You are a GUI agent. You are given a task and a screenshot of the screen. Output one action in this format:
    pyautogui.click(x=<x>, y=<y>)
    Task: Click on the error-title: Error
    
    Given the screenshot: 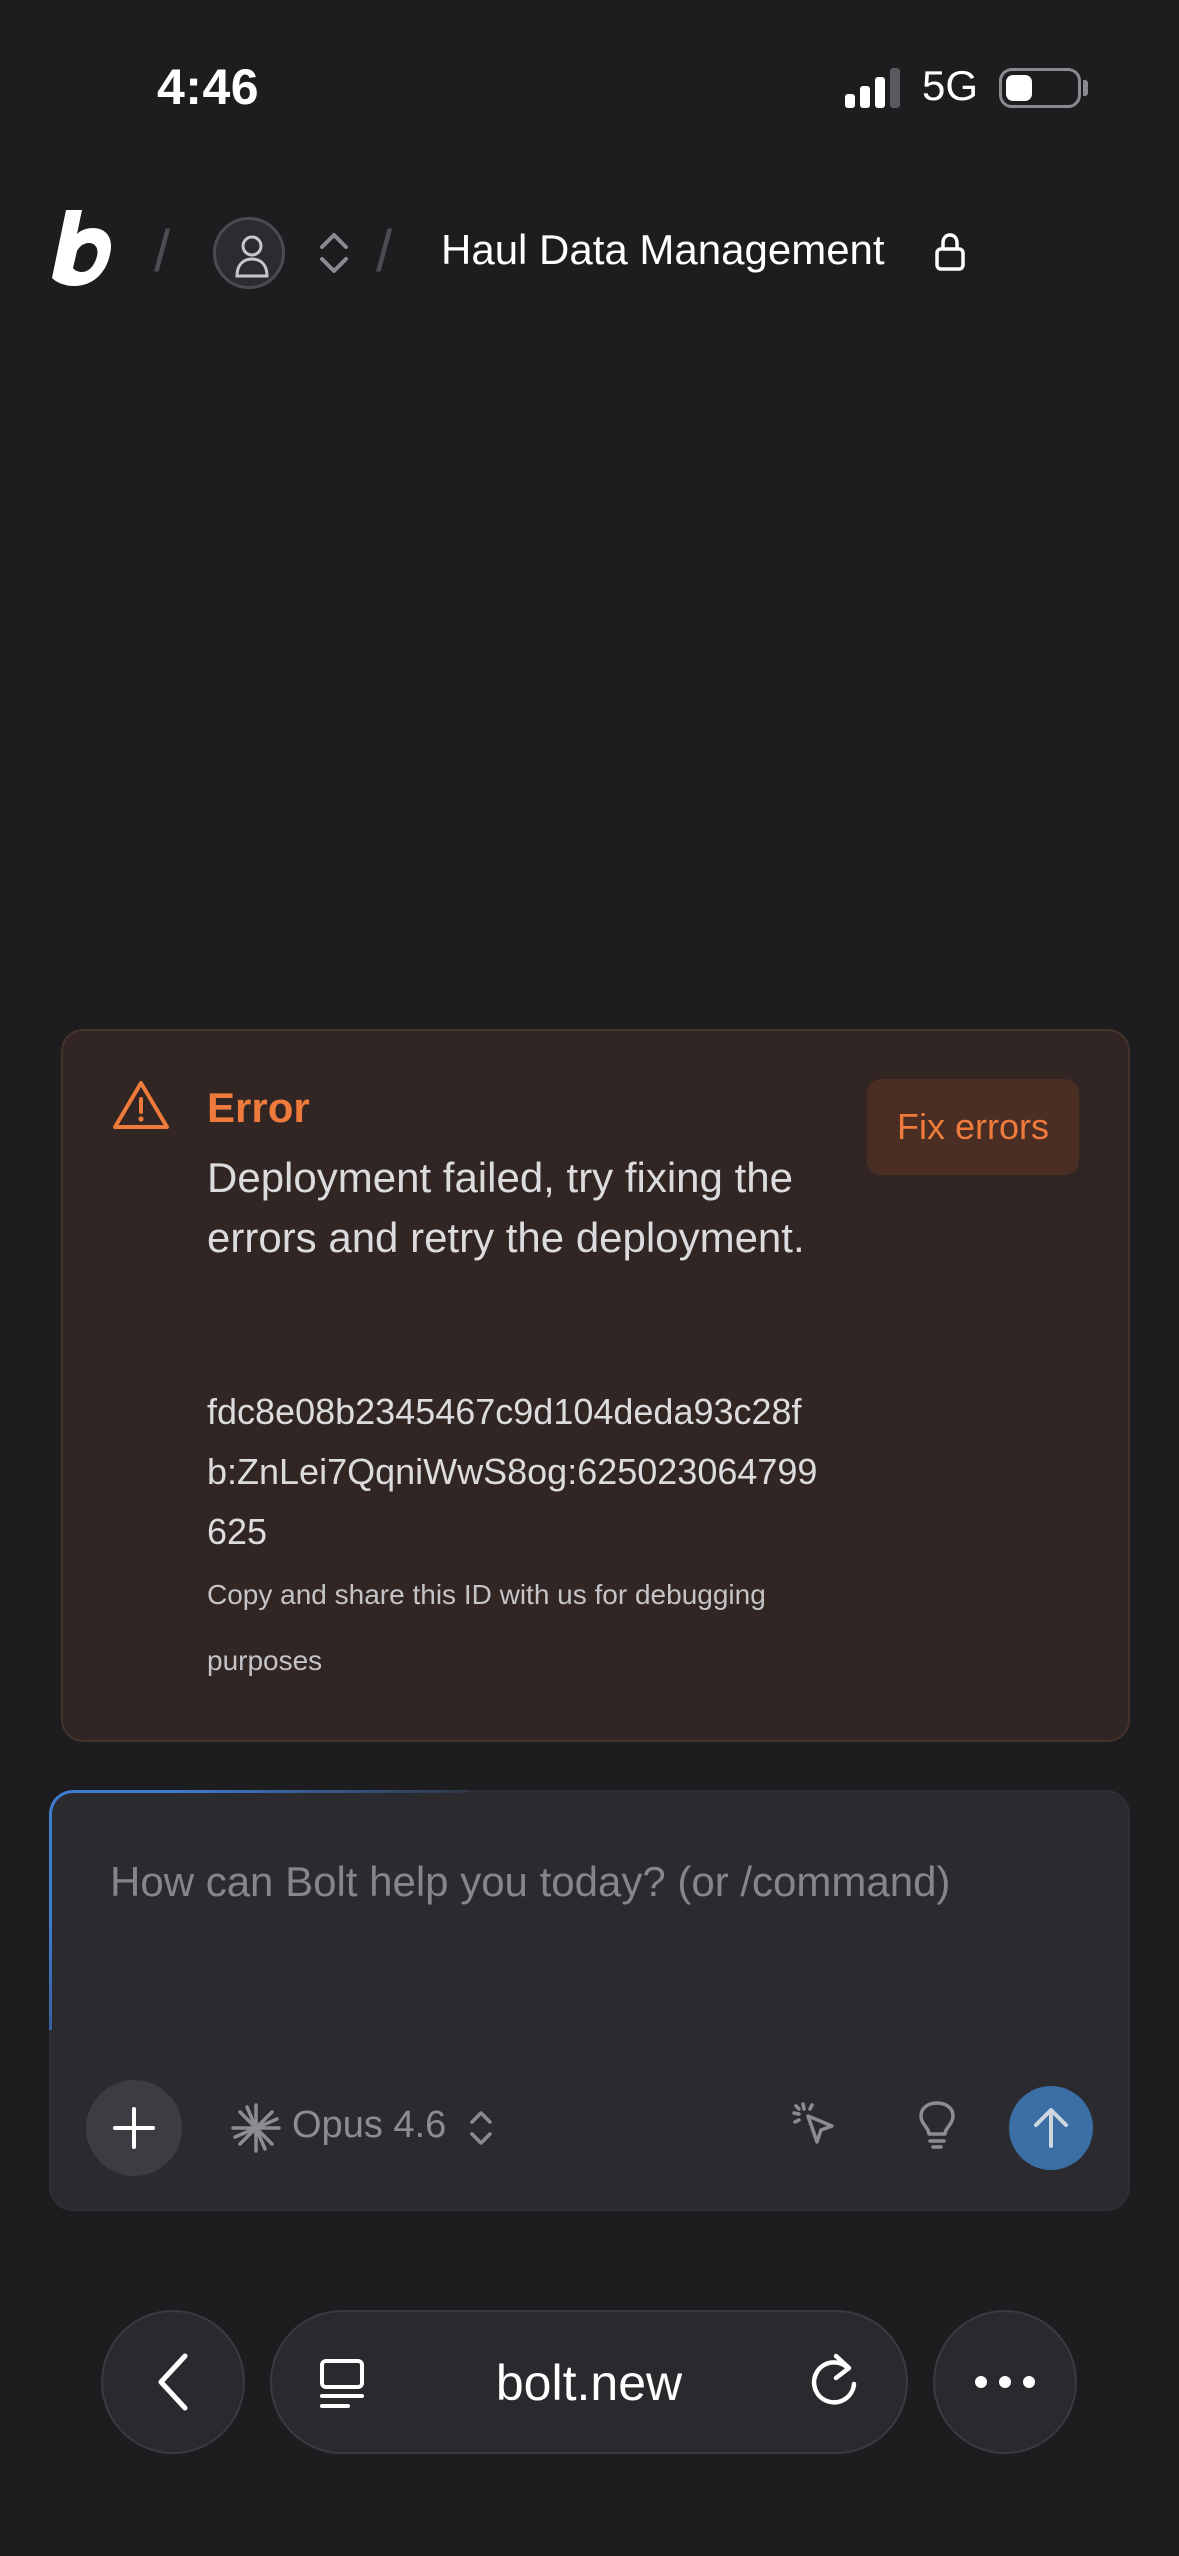 What is the action you would take?
    pyautogui.click(x=258, y=1107)
    